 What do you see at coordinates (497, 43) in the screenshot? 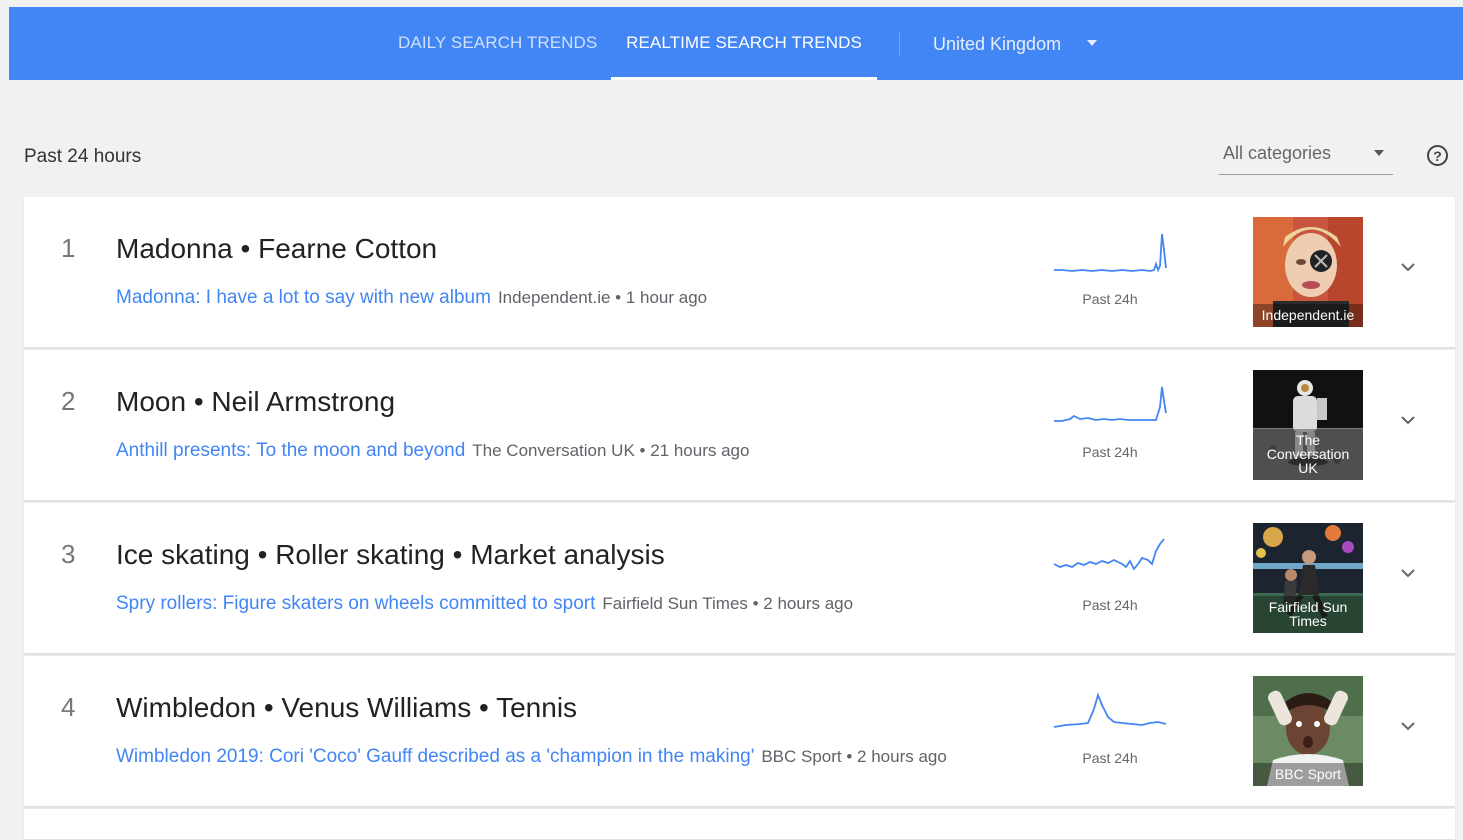
I see `tab-daily-search-trends: DAILY SEARCH TRENDS` at bounding box center [497, 43].